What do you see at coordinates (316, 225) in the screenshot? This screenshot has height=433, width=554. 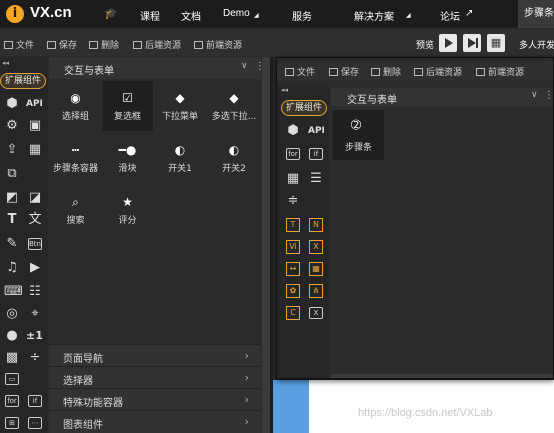 I see `number-template-icon: N` at bounding box center [316, 225].